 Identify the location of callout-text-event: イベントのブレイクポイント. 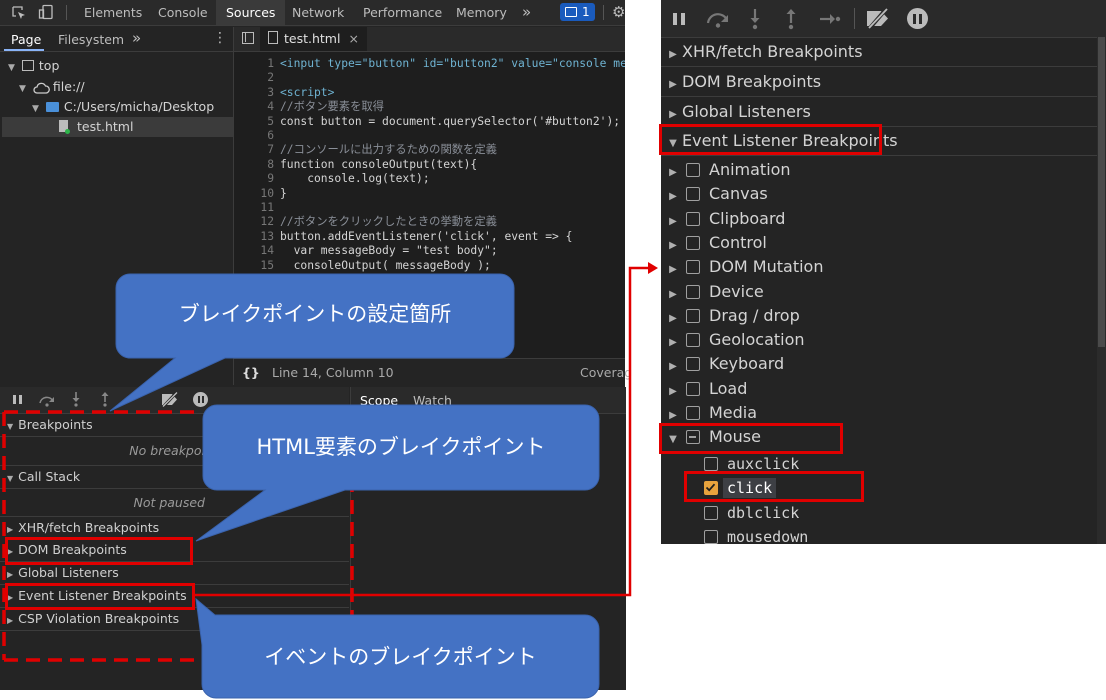
(400, 657).